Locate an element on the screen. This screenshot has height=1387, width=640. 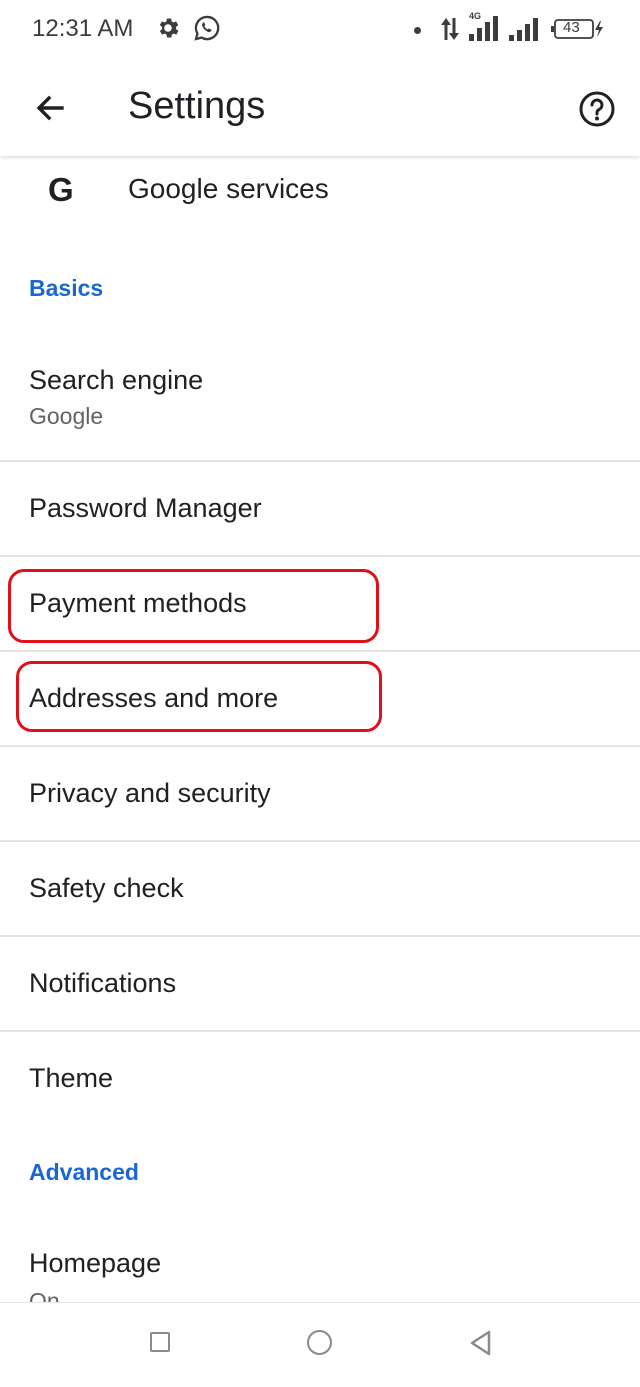
settings-item-title: Privacy and security is located at coordinates (150, 793).